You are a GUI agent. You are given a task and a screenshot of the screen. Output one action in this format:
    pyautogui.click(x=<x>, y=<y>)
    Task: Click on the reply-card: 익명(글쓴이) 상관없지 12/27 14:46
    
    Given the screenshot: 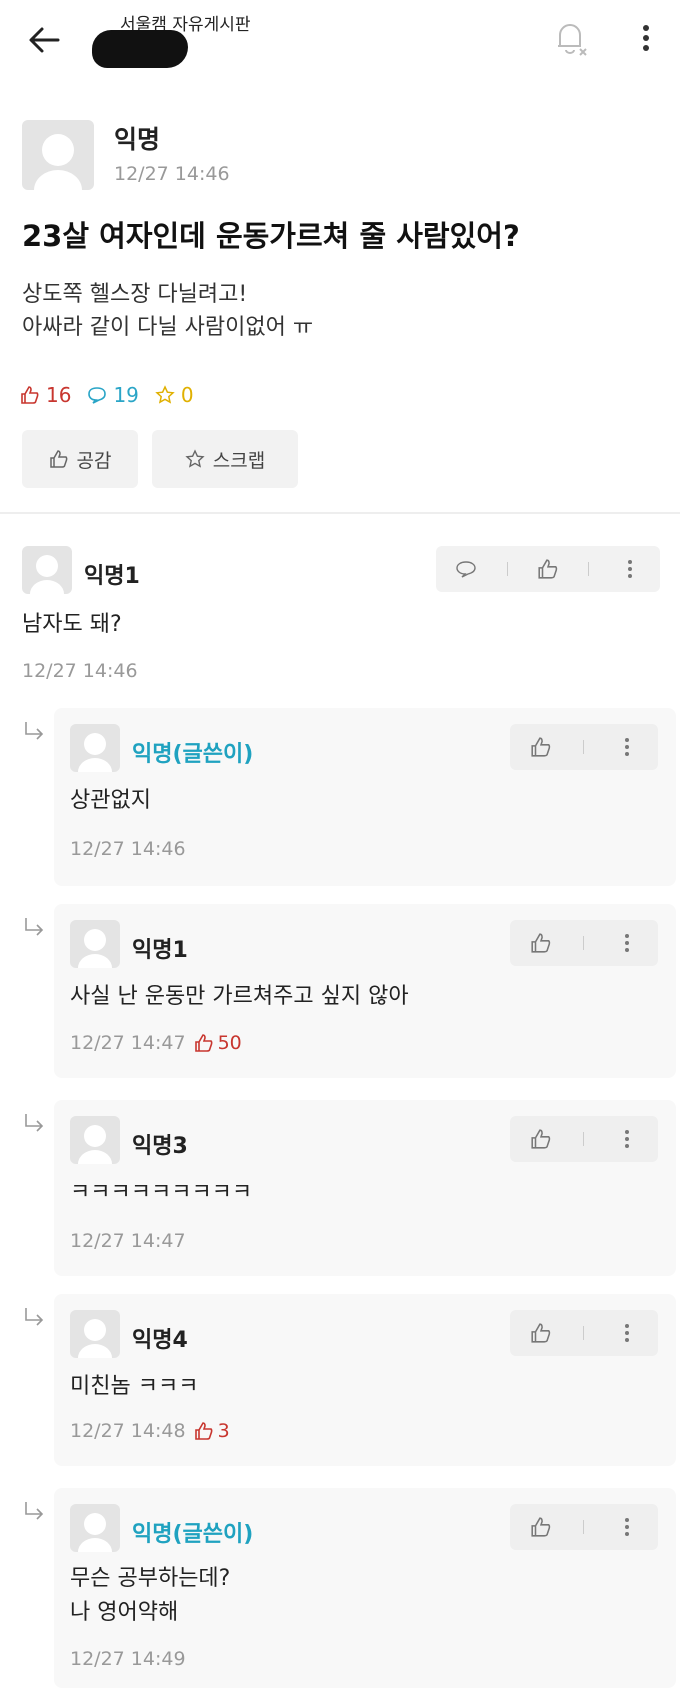 What is the action you would take?
    pyautogui.click(x=365, y=797)
    